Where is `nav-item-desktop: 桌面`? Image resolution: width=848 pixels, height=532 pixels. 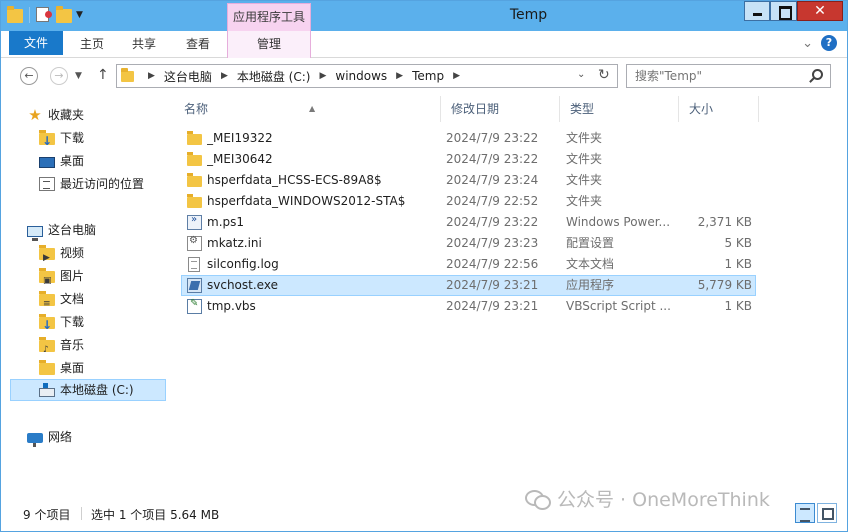
nav-item-desktop: 桌面 is located at coordinates (61, 161).